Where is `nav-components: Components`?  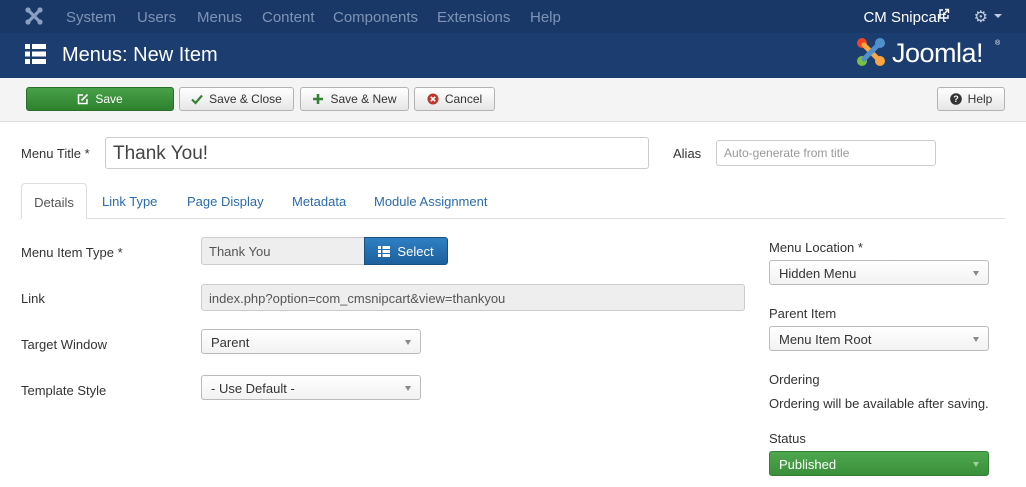 nav-components: Components is located at coordinates (375, 17).